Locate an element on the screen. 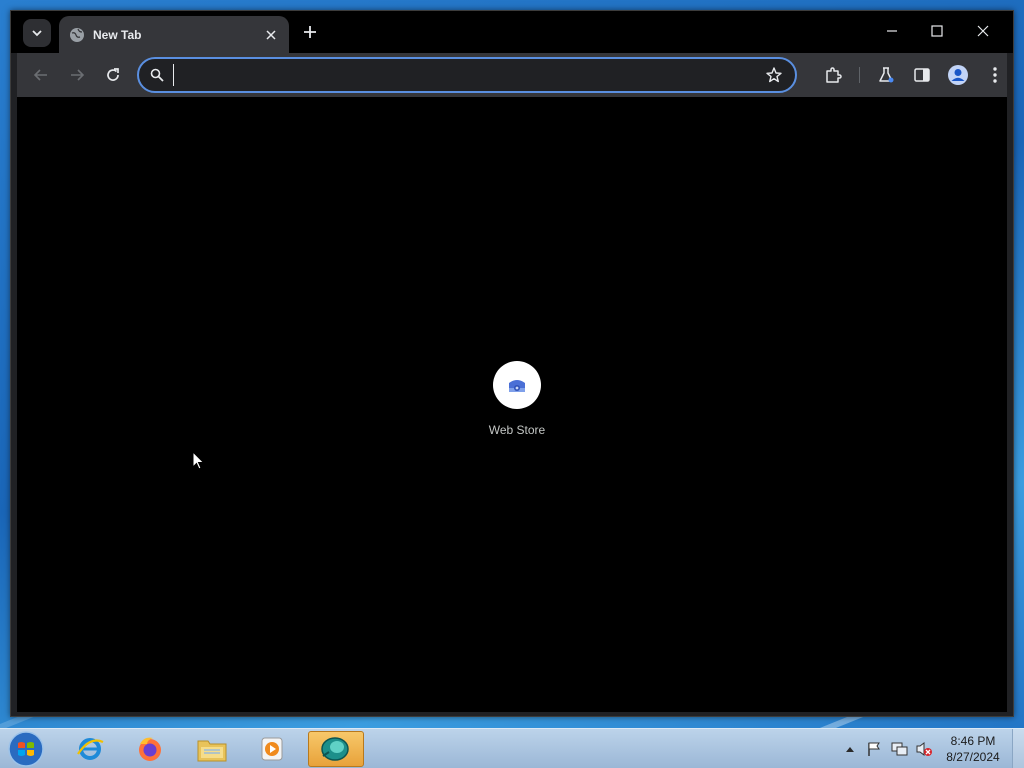 The width and height of the screenshot is (1024, 768). clock-time: 8:46 PM is located at coordinates (973, 741).